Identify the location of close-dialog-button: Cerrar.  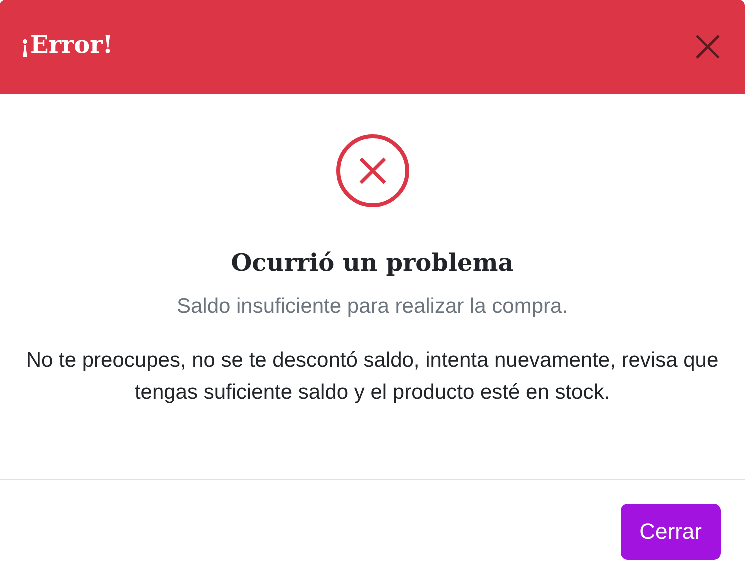
(670, 532).